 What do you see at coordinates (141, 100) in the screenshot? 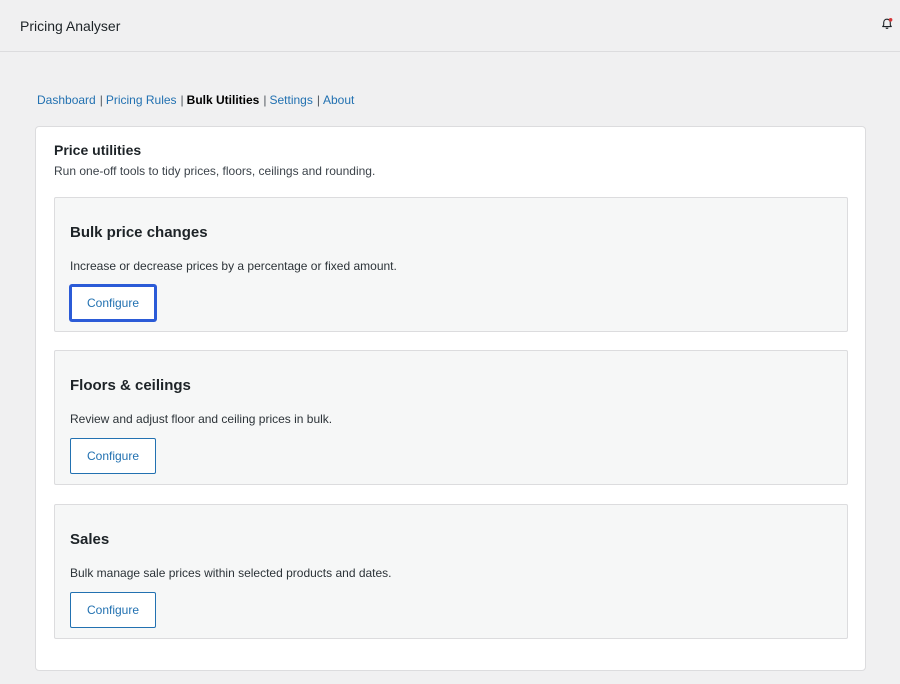
I see `nav-link-pricing-rules: Pricing Rules` at bounding box center [141, 100].